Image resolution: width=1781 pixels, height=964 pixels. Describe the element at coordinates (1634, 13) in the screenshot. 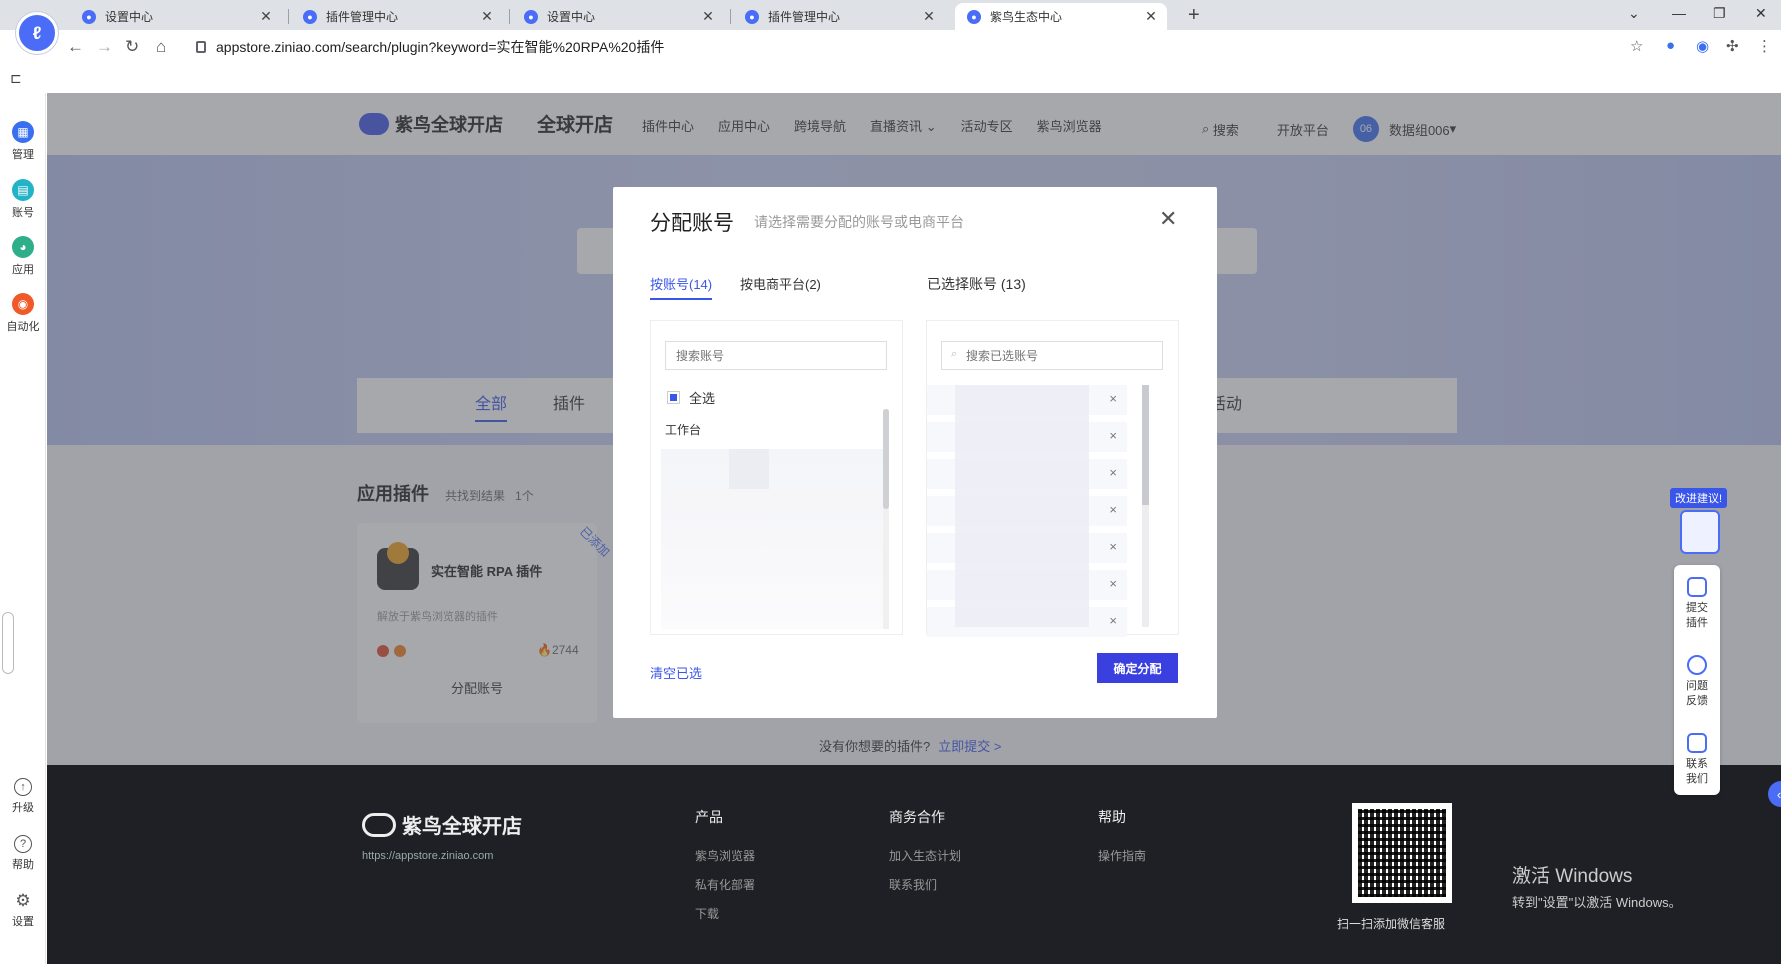

I see `tab-search-icon: ⌄` at that location.